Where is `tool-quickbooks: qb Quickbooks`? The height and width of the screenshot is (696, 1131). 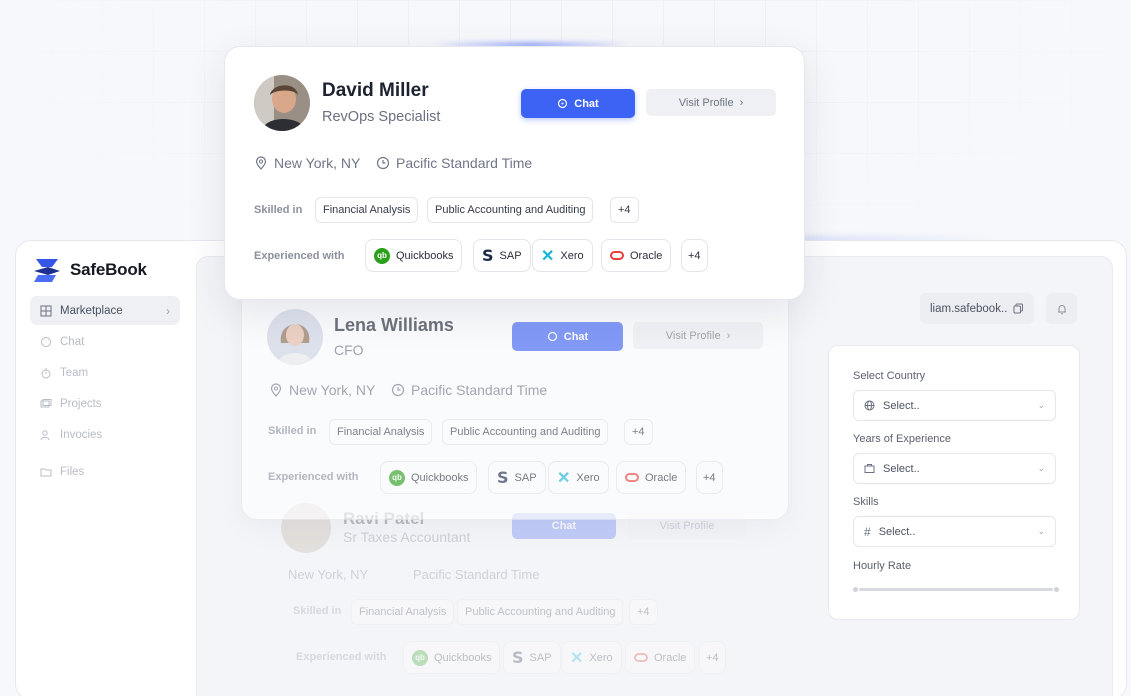
tool-quickbooks: qb Quickbooks is located at coordinates (429, 477).